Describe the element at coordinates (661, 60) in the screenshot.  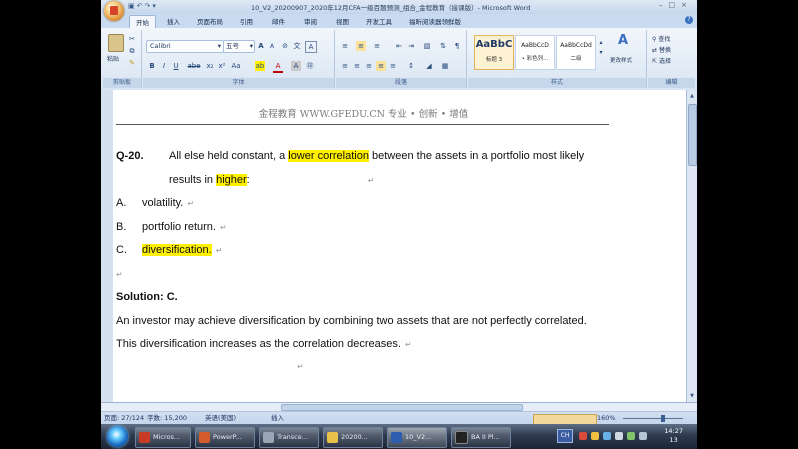
I see `select-button: ⇱ 选择` at that location.